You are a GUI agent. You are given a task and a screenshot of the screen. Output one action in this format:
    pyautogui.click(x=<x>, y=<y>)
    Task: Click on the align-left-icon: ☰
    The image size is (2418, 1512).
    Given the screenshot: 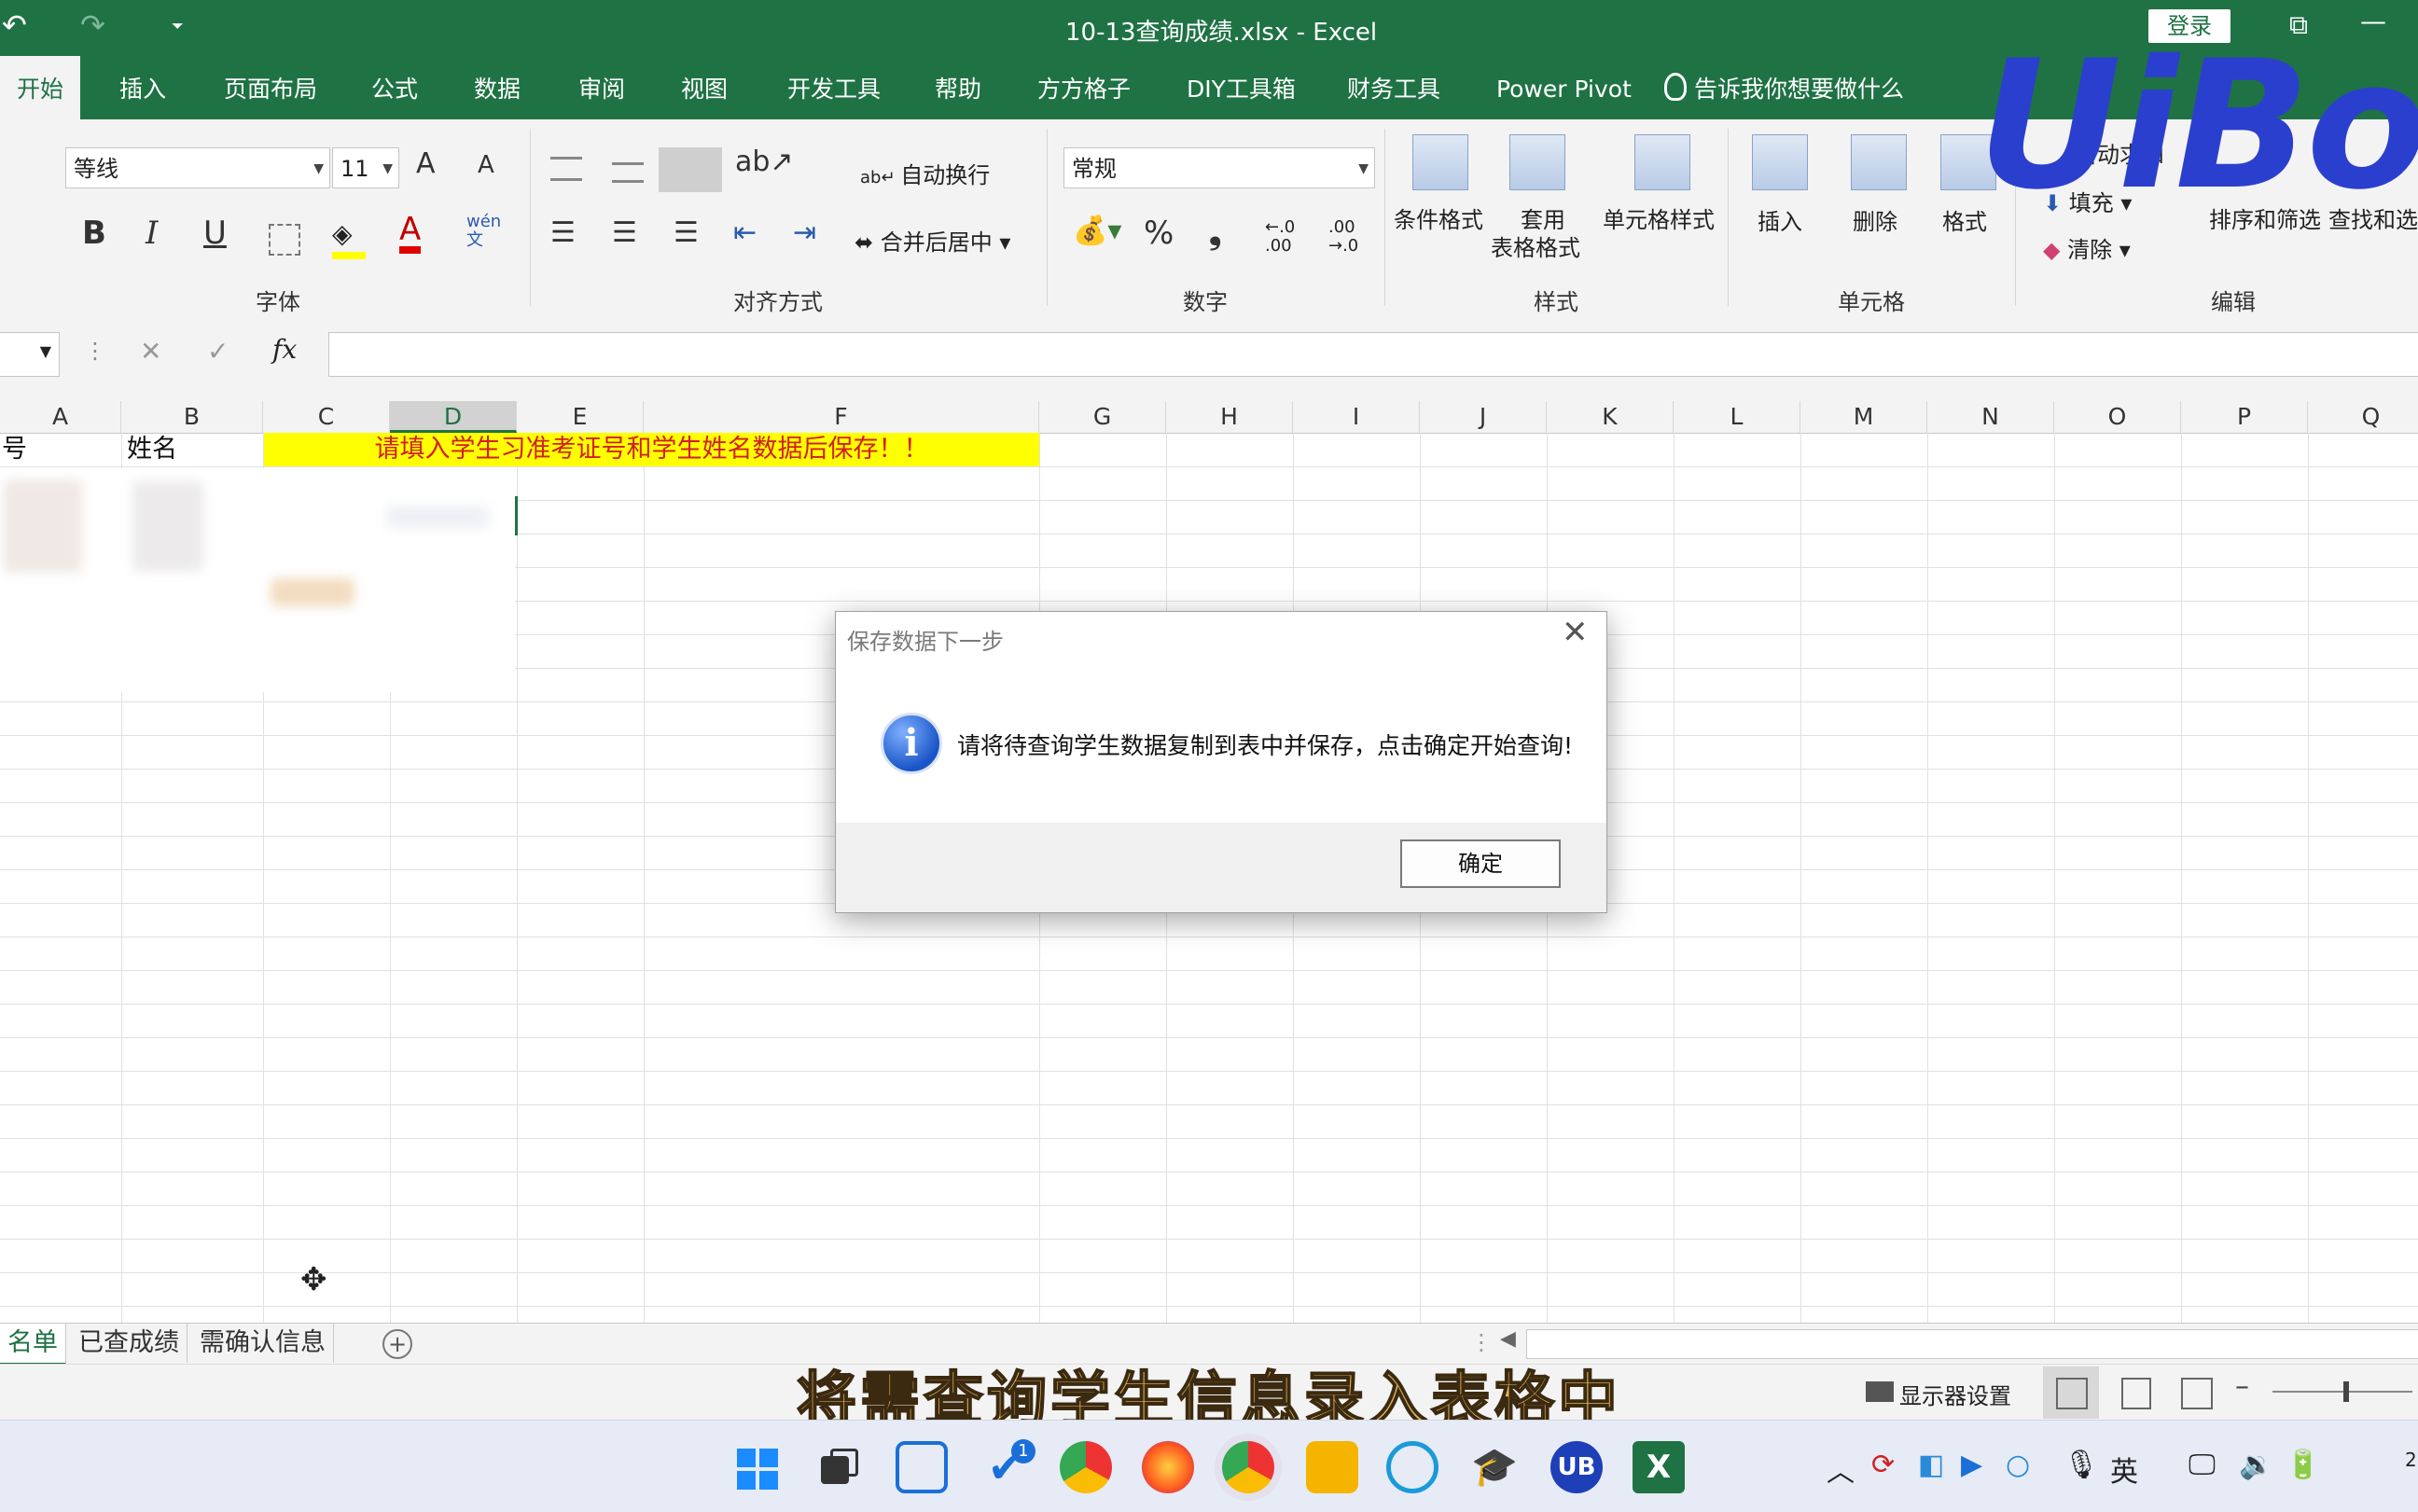 What is the action you would take?
    pyautogui.click(x=563, y=232)
    